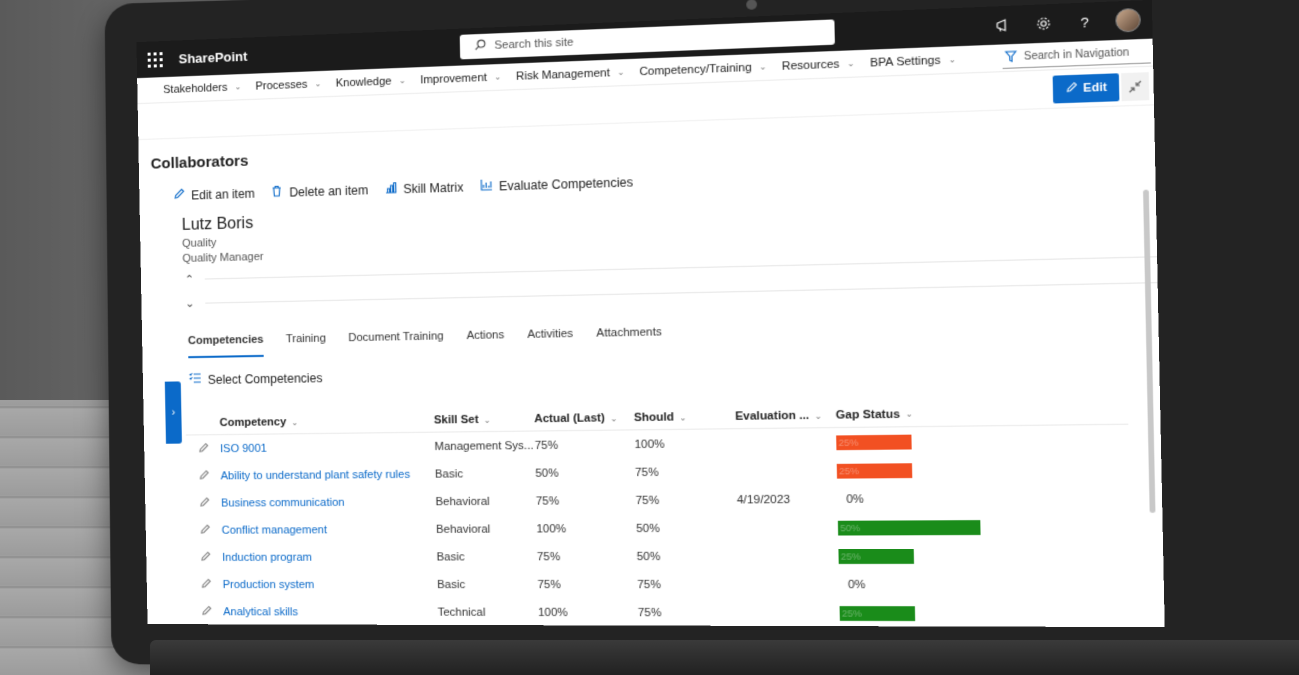 Image resolution: width=1299 pixels, height=675 pixels. Describe the element at coordinates (329, 557) in the screenshot. I see `competency-link: Induction program` at that location.